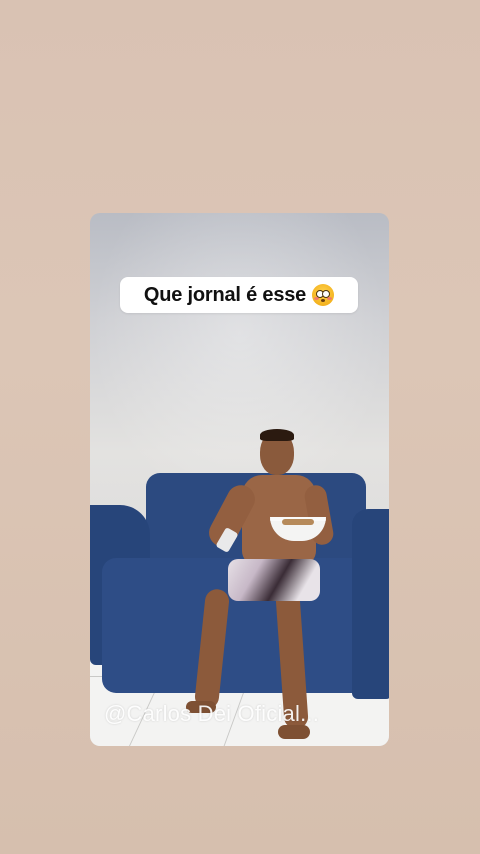 The width and height of the screenshot is (480, 854). Describe the element at coordinates (298, 522) in the screenshot. I see `bowl-food` at that location.